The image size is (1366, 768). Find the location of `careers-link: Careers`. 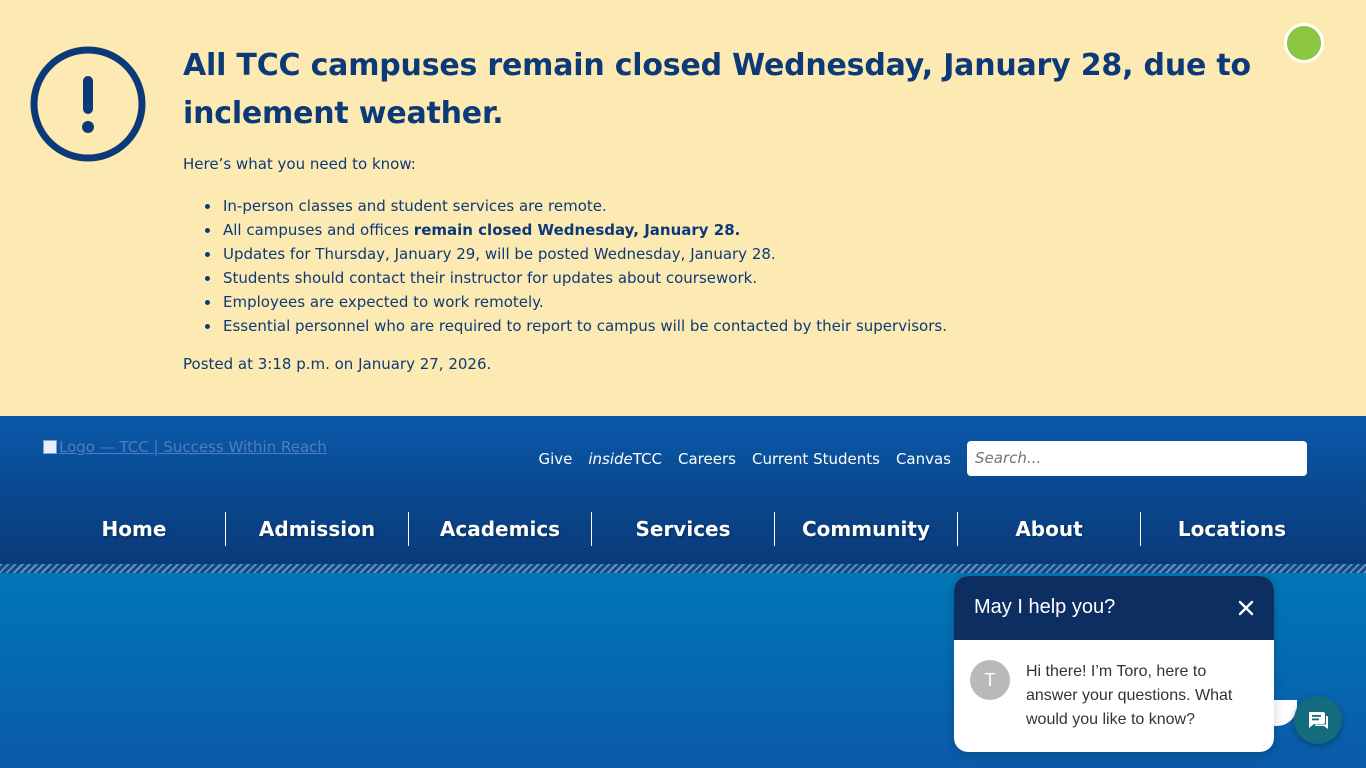

careers-link: Careers is located at coordinates (707, 459).